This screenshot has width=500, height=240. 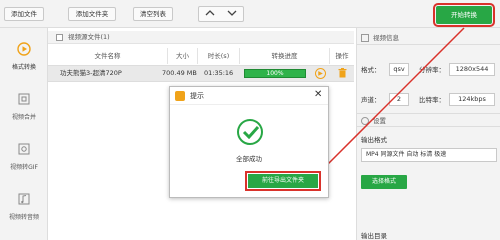 What do you see at coordinates (342, 75) in the screenshot?
I see `trash-icon` at bounding box center [342, 75].